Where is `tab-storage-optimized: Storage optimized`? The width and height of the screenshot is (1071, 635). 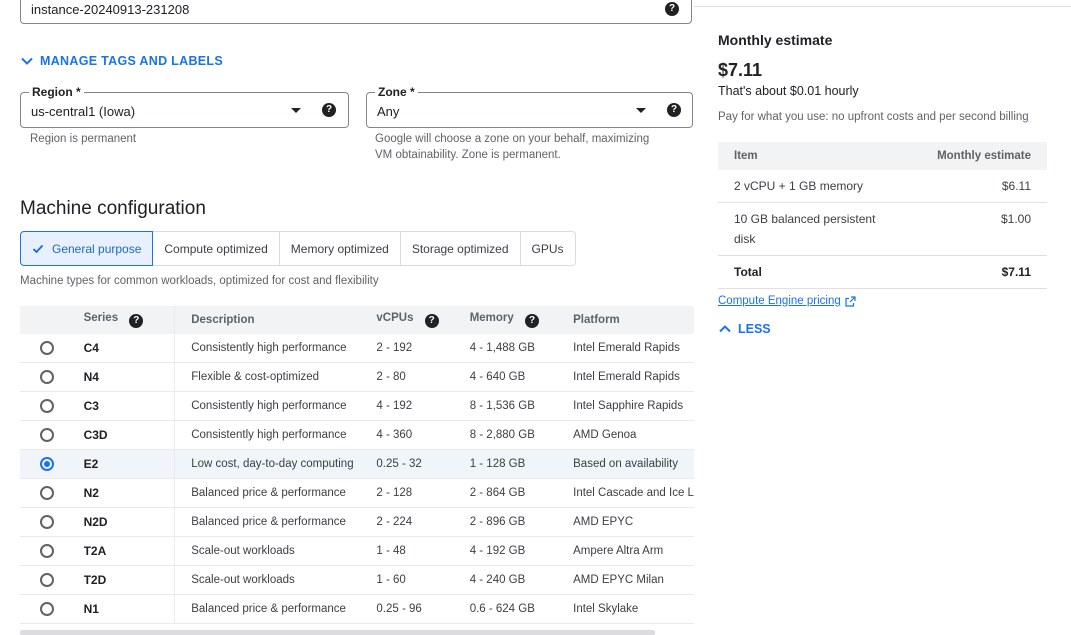
tab-storage-optimized: Storage optimized is located at coordinates (460, 248).